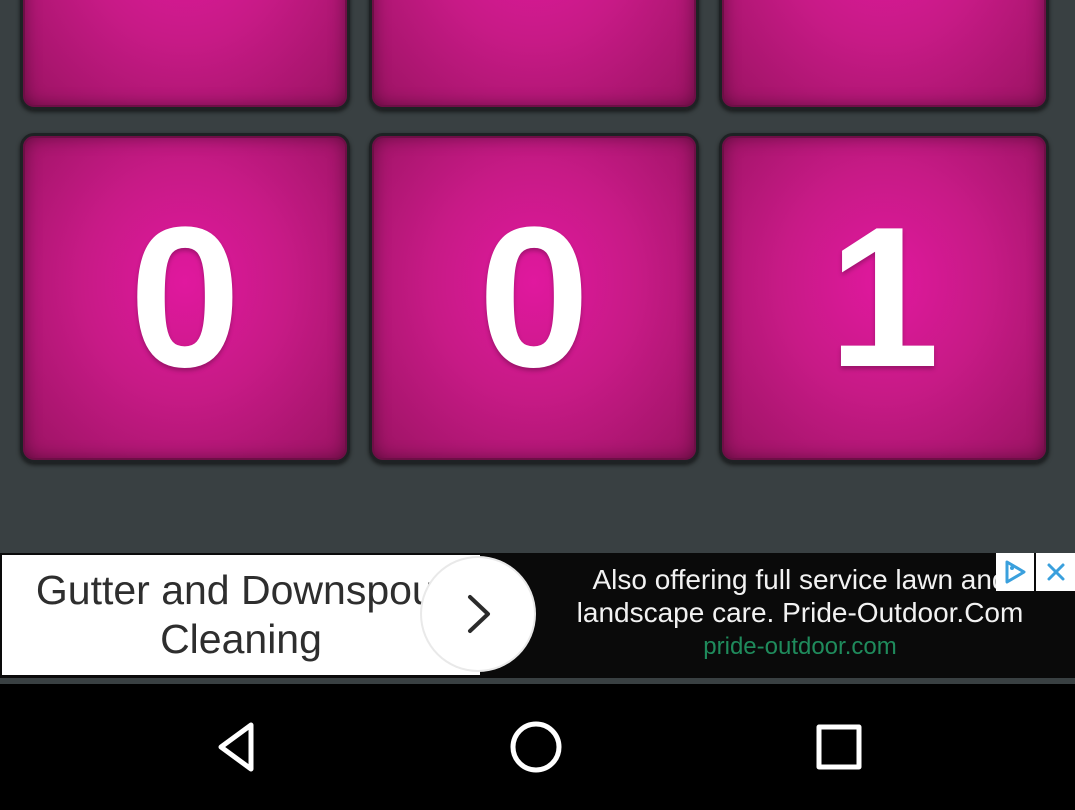 Image resolution: width=1075 pixels, height=810 pixels. I want to click on home-button, so click(536, 747).